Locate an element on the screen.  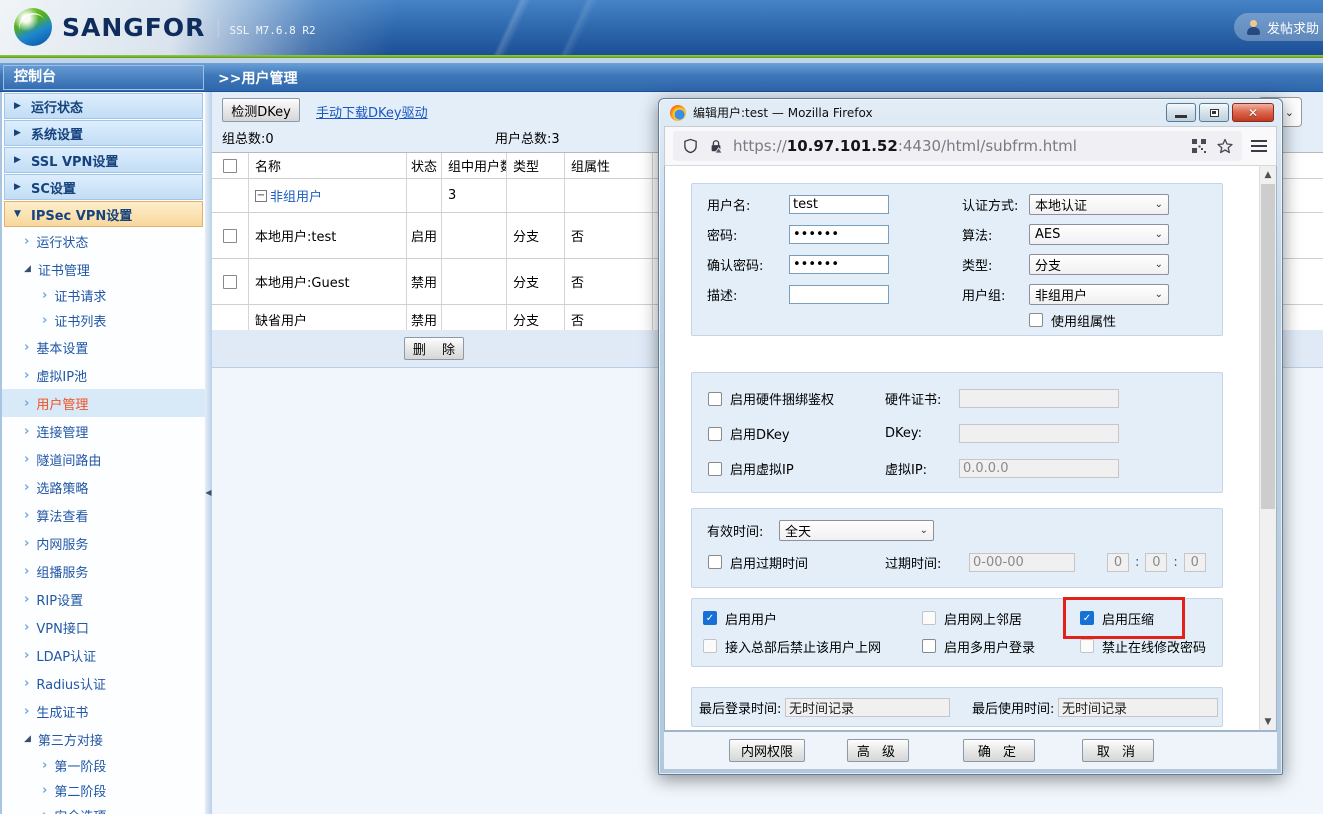
sidebar-item-algorithm-view: › 算法查看 is located at coordinates (103, 515).